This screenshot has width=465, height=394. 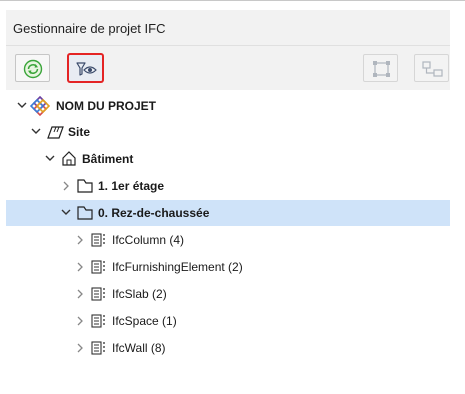 I want to click on top-divider, so click(x=232, y=0).